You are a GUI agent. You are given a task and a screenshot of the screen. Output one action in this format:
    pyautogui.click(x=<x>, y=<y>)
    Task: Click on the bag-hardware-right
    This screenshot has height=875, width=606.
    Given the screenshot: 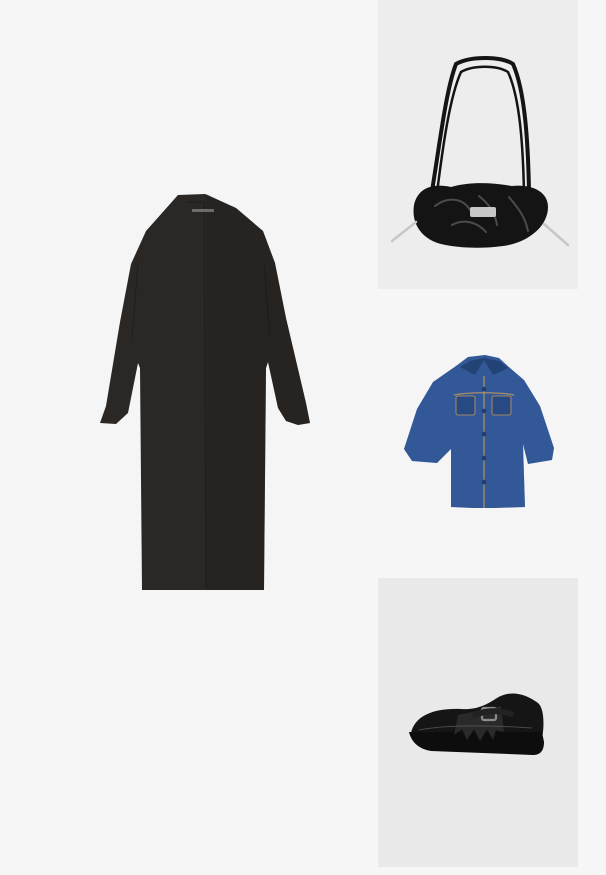 What is the action you would take?
    pyautogui.click(x=556, y=234)
    